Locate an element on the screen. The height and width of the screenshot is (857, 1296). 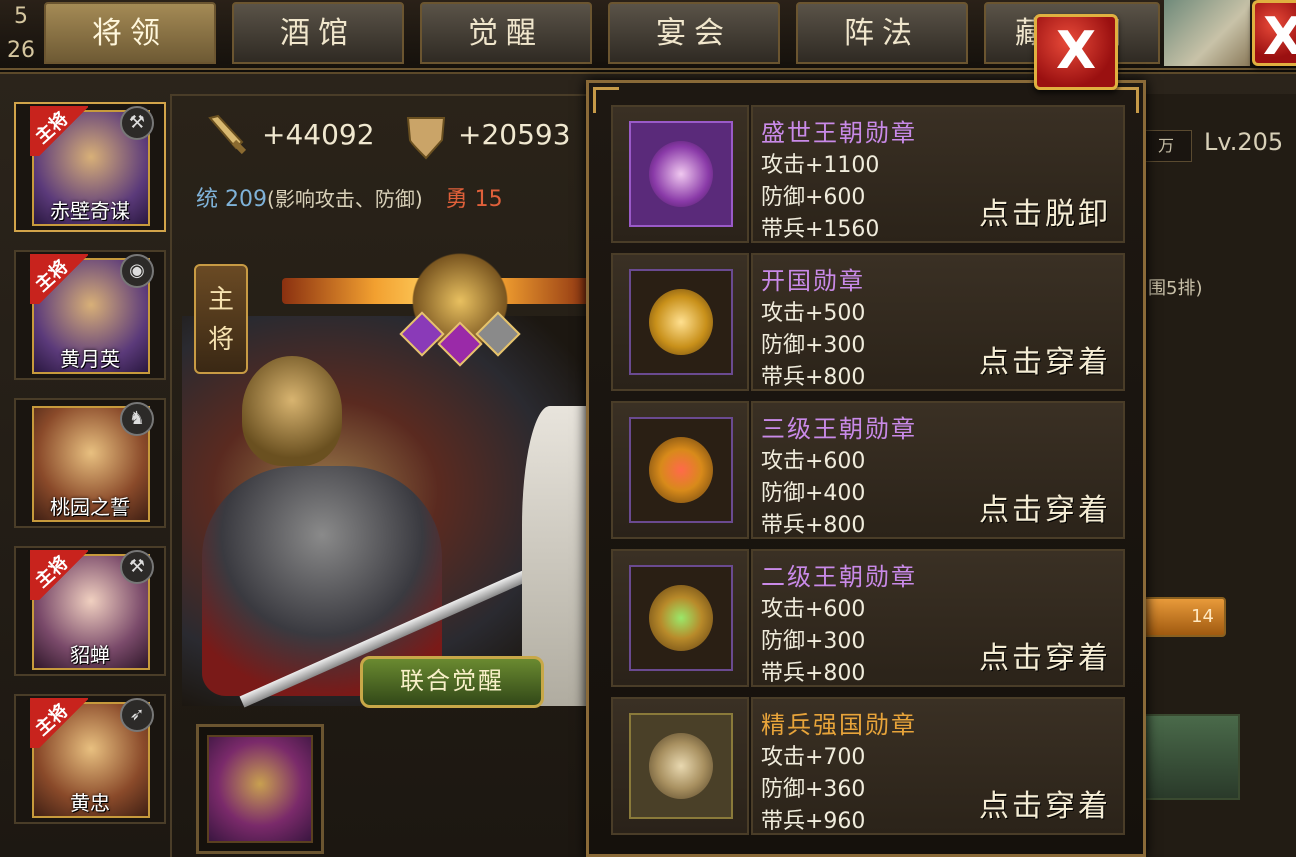
medal-name: 盛世王朝勋章 is located at coordinates (839, 133).